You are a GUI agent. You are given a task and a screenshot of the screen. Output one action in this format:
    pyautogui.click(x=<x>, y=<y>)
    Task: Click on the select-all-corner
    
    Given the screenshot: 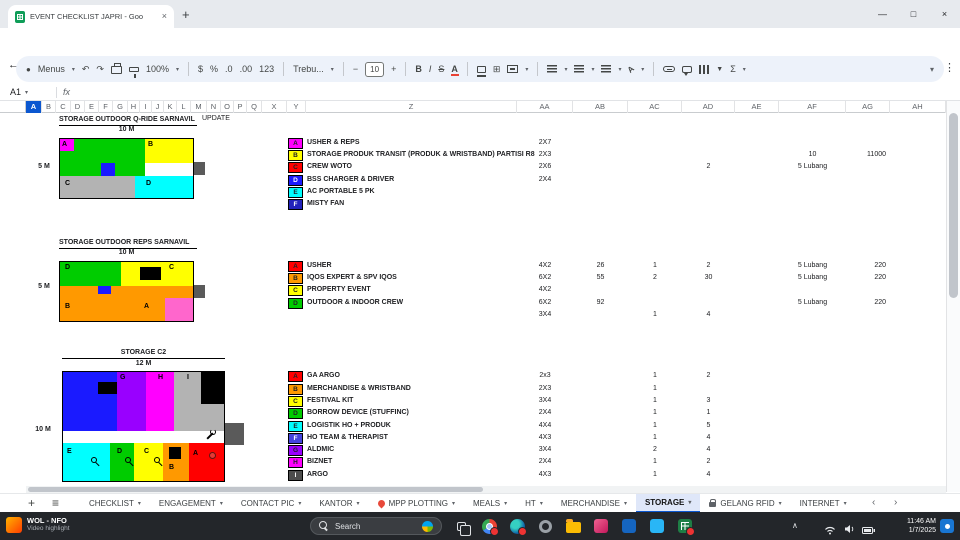 What is the action you would take?
    pyautogui.click(x=13, y=107)
    